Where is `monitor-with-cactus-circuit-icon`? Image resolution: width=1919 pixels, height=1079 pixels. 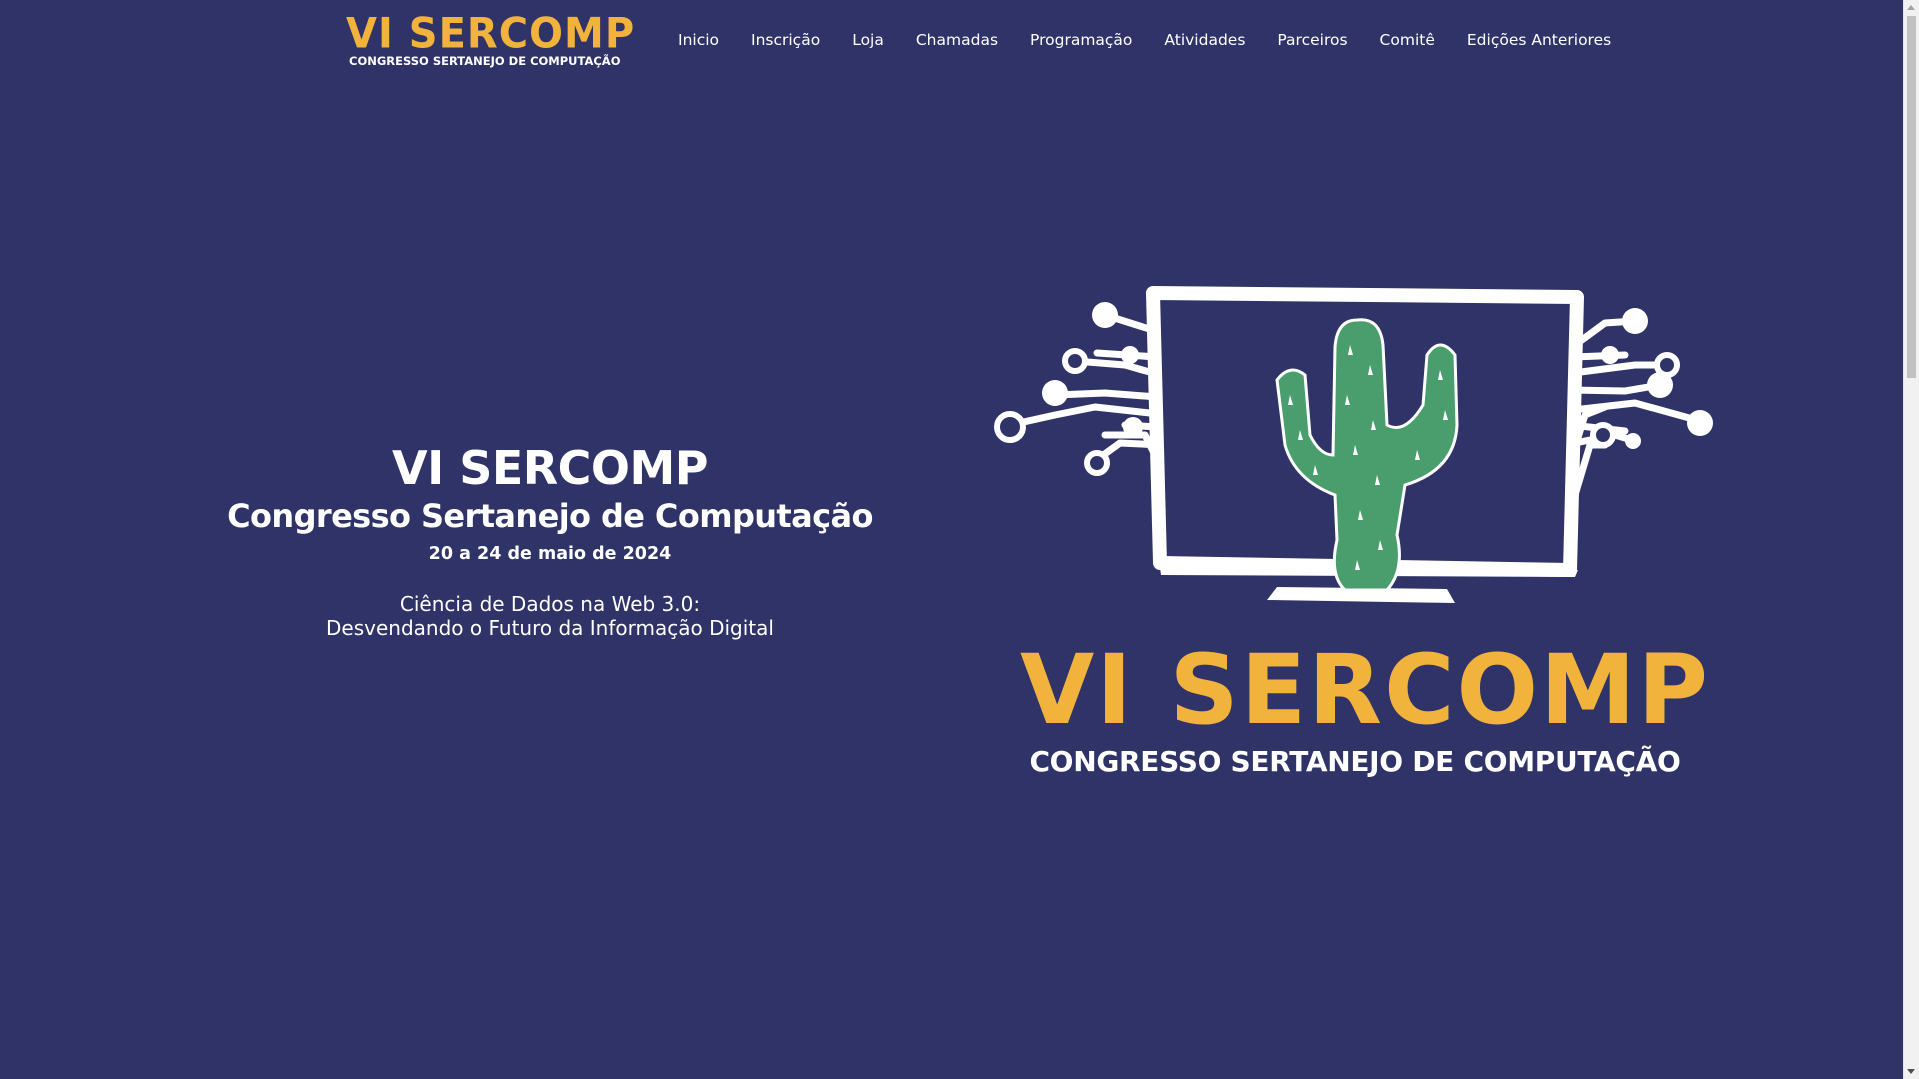
monitor-with-cactus-circuit-icon is located at coordinates (1353, 444).